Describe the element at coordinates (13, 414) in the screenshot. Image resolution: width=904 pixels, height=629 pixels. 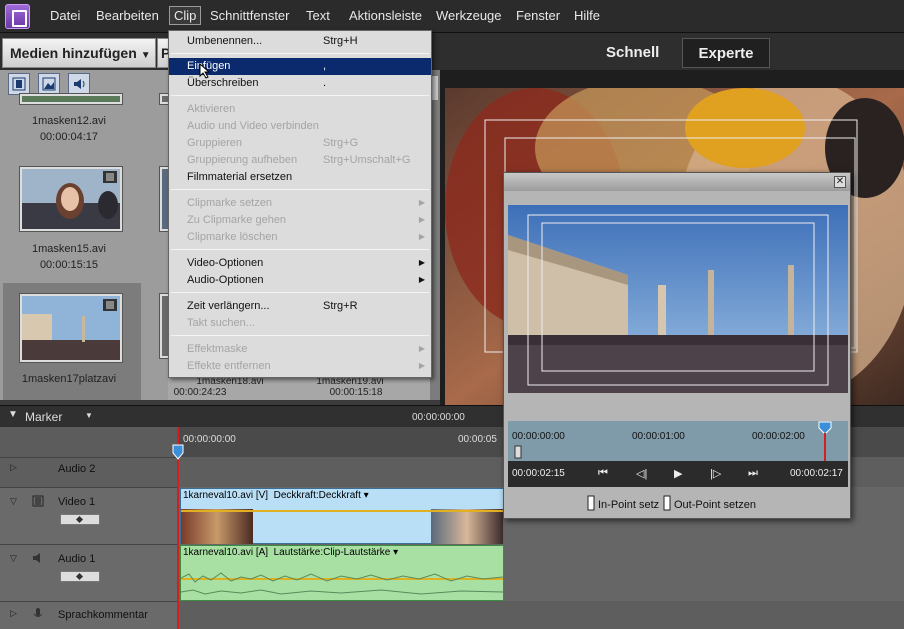
I see `collapse-triangle-icon: ▼` at that location.